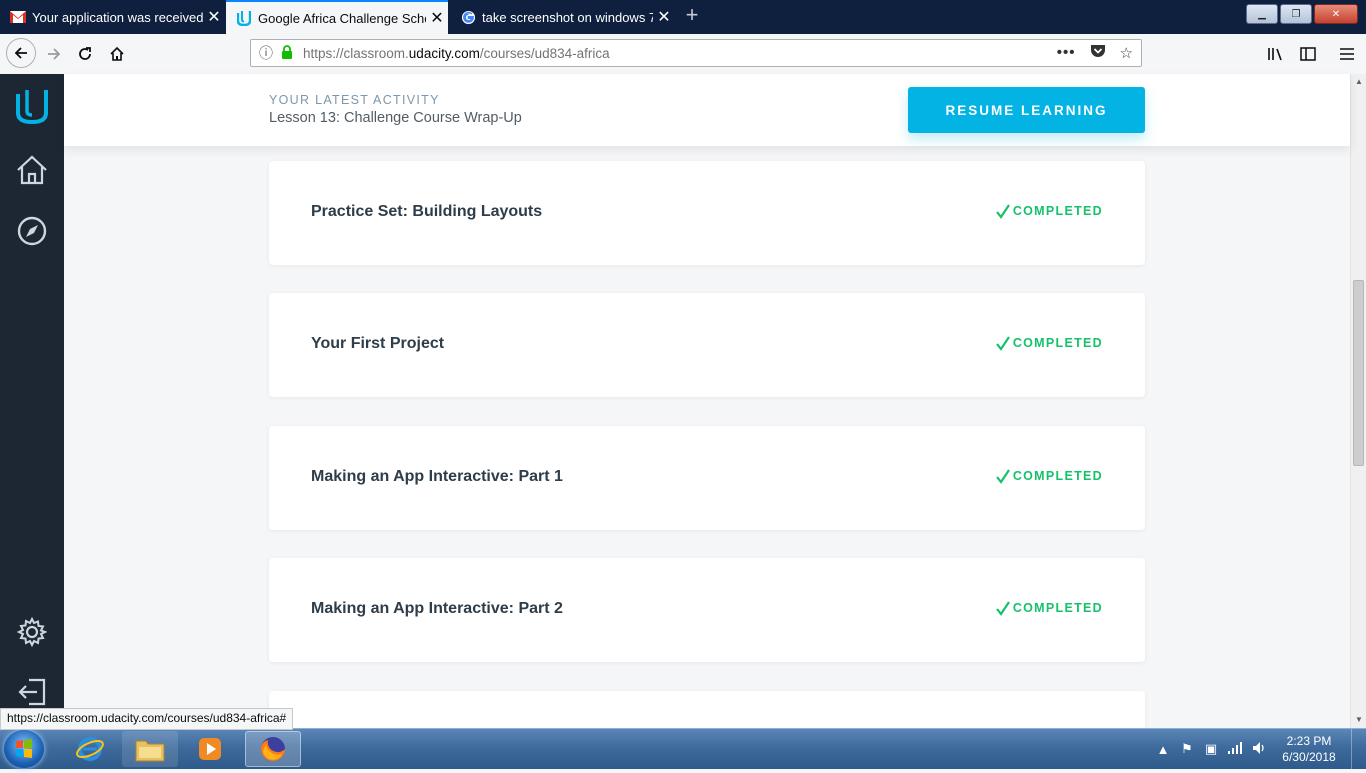  Describe the element at coordinates (1296, 14) in the screenshot. I see `restore-icon: ❐` at that location.